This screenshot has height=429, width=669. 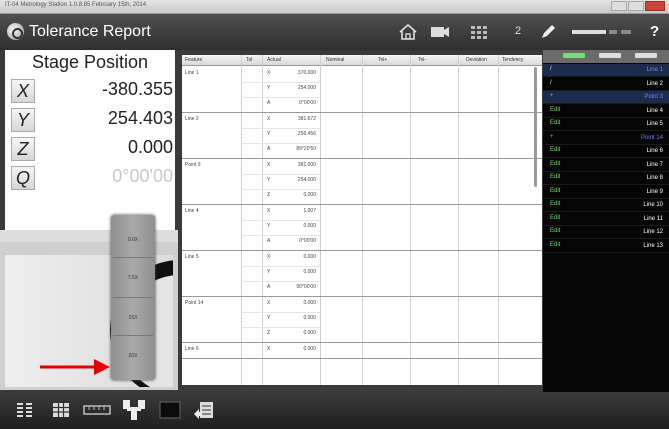 I want to click on zoom-level-1: 0.6X, so click(x=133, y=240).